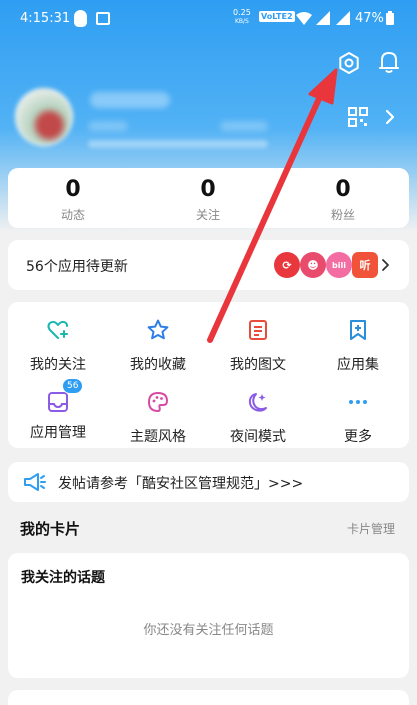 This screenshot has height=705, width=417. What do you see at coordinates (343, 199) in the screenshot?
I see `stat-fans: 0 粉丝` at bounding box center [343, 199].